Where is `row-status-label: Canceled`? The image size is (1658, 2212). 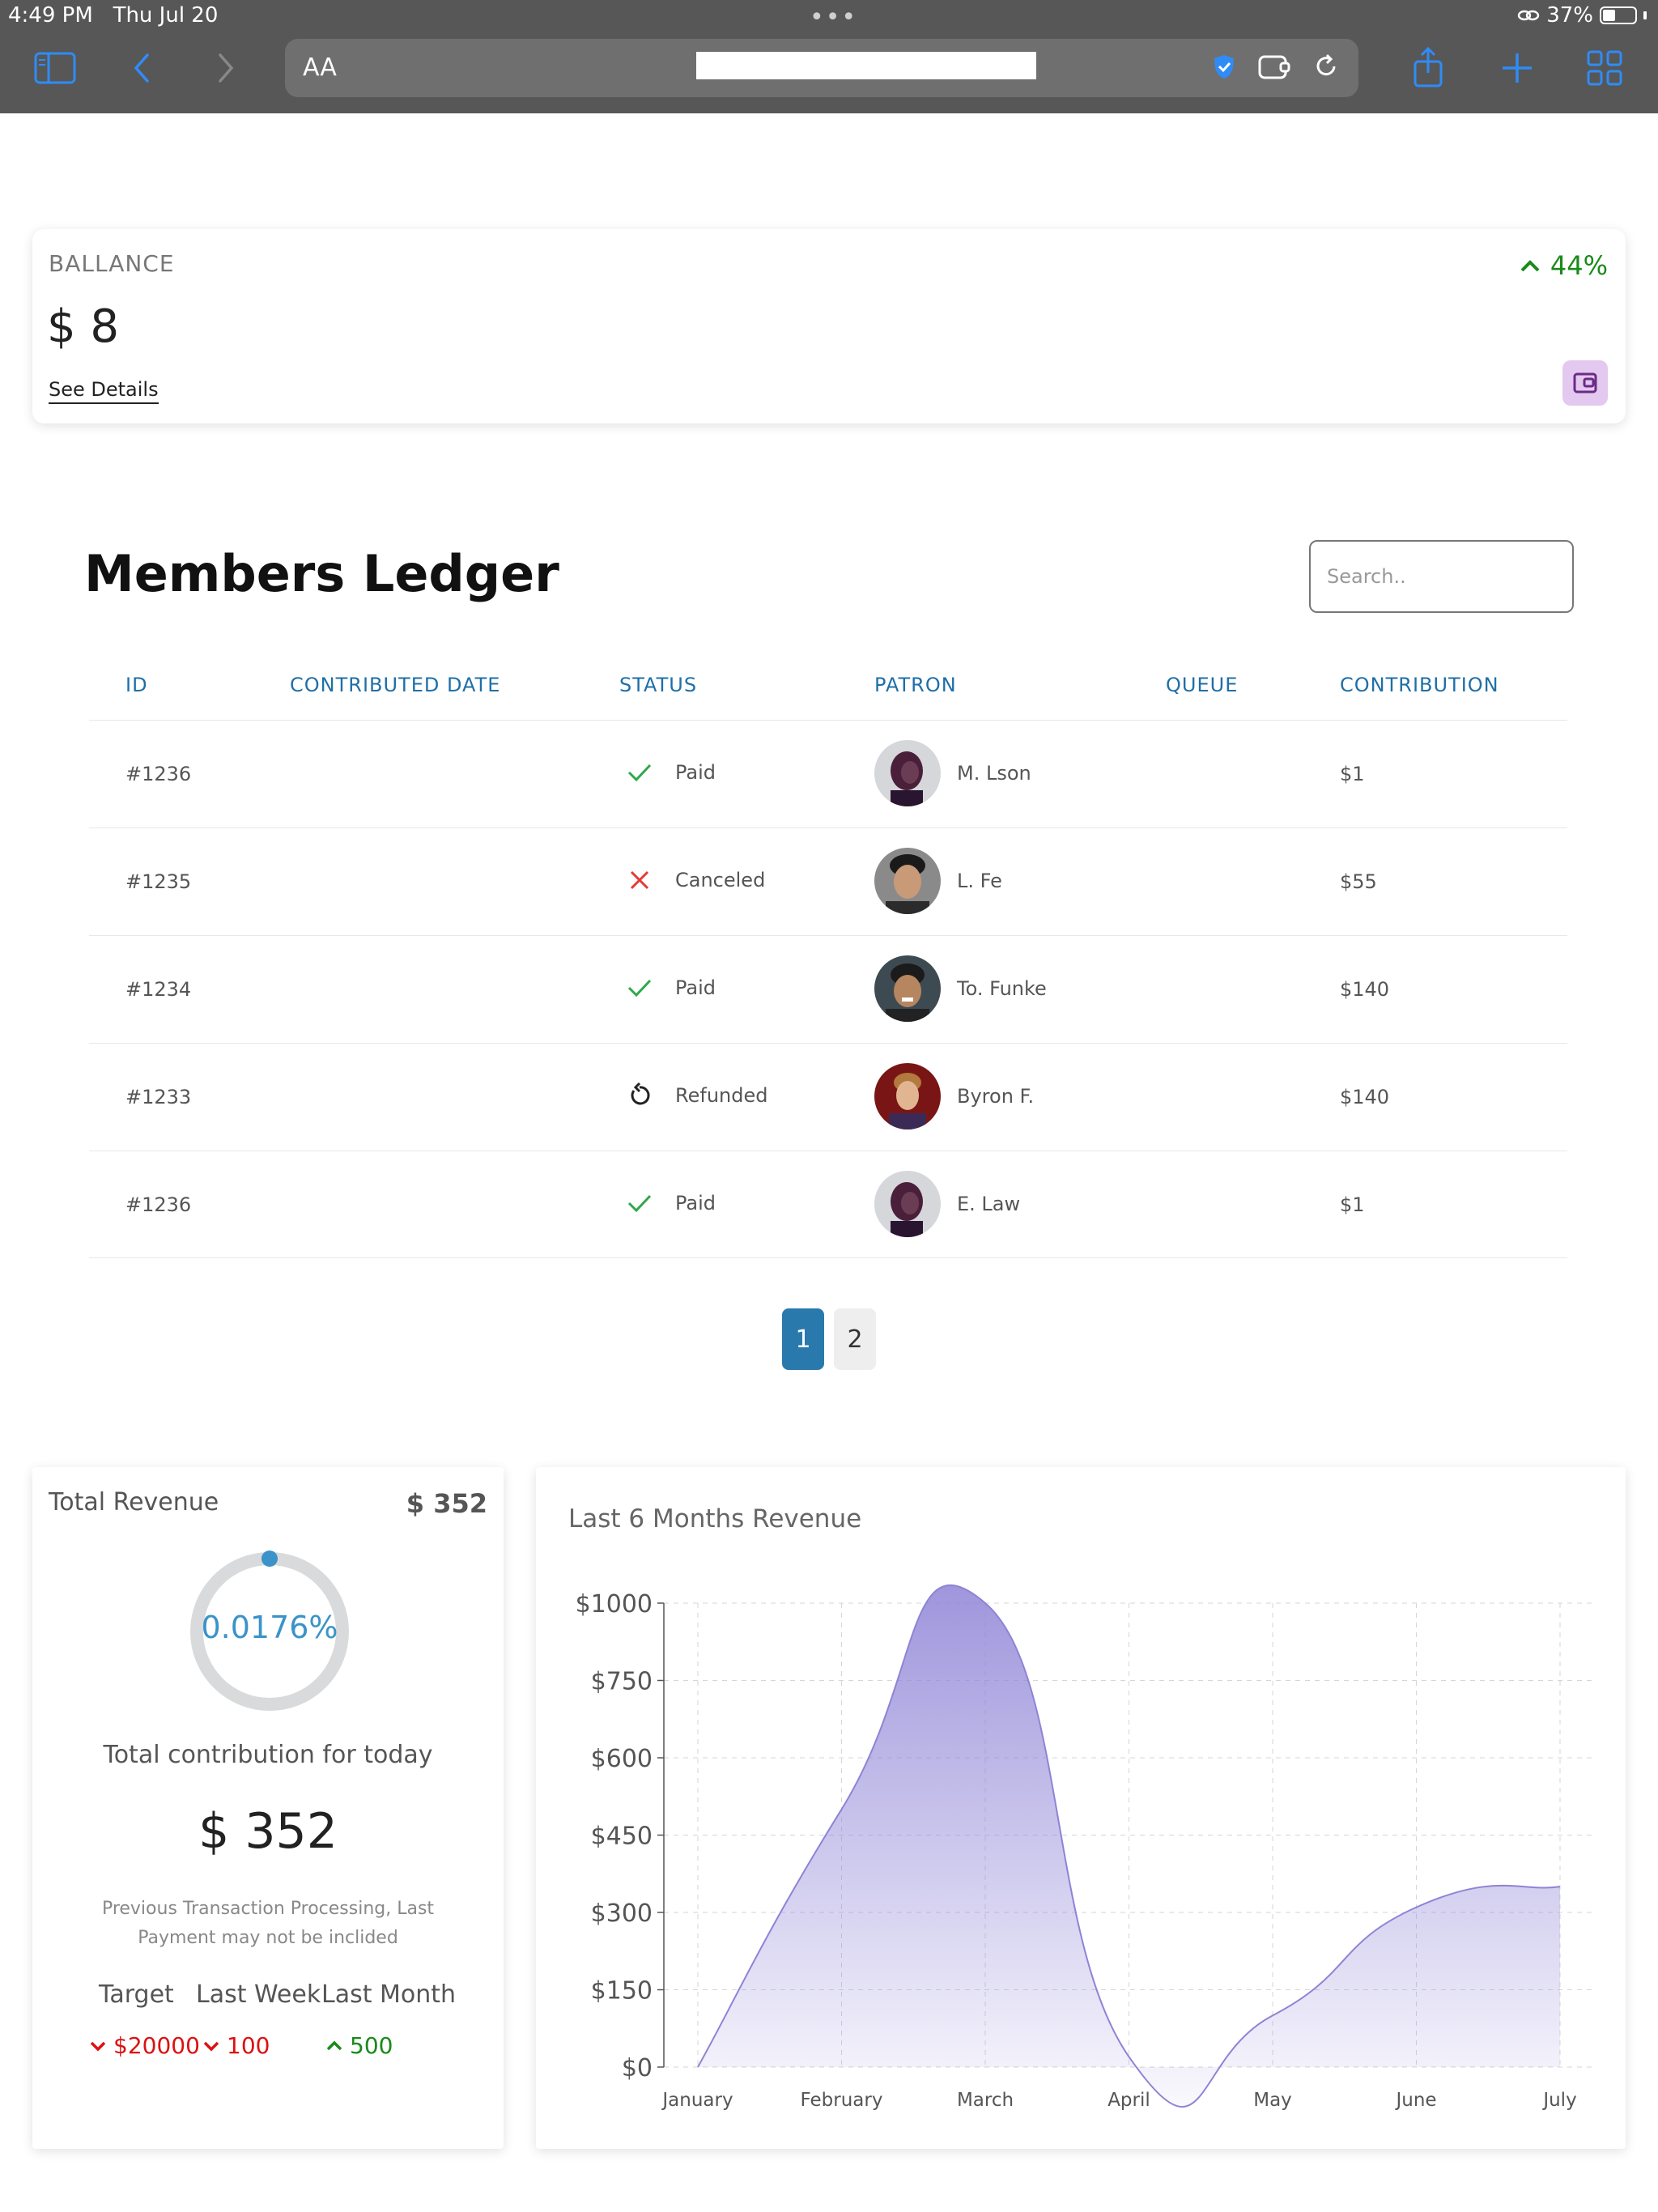
row-status-label: Canceled is located at coordinates (720, 880).